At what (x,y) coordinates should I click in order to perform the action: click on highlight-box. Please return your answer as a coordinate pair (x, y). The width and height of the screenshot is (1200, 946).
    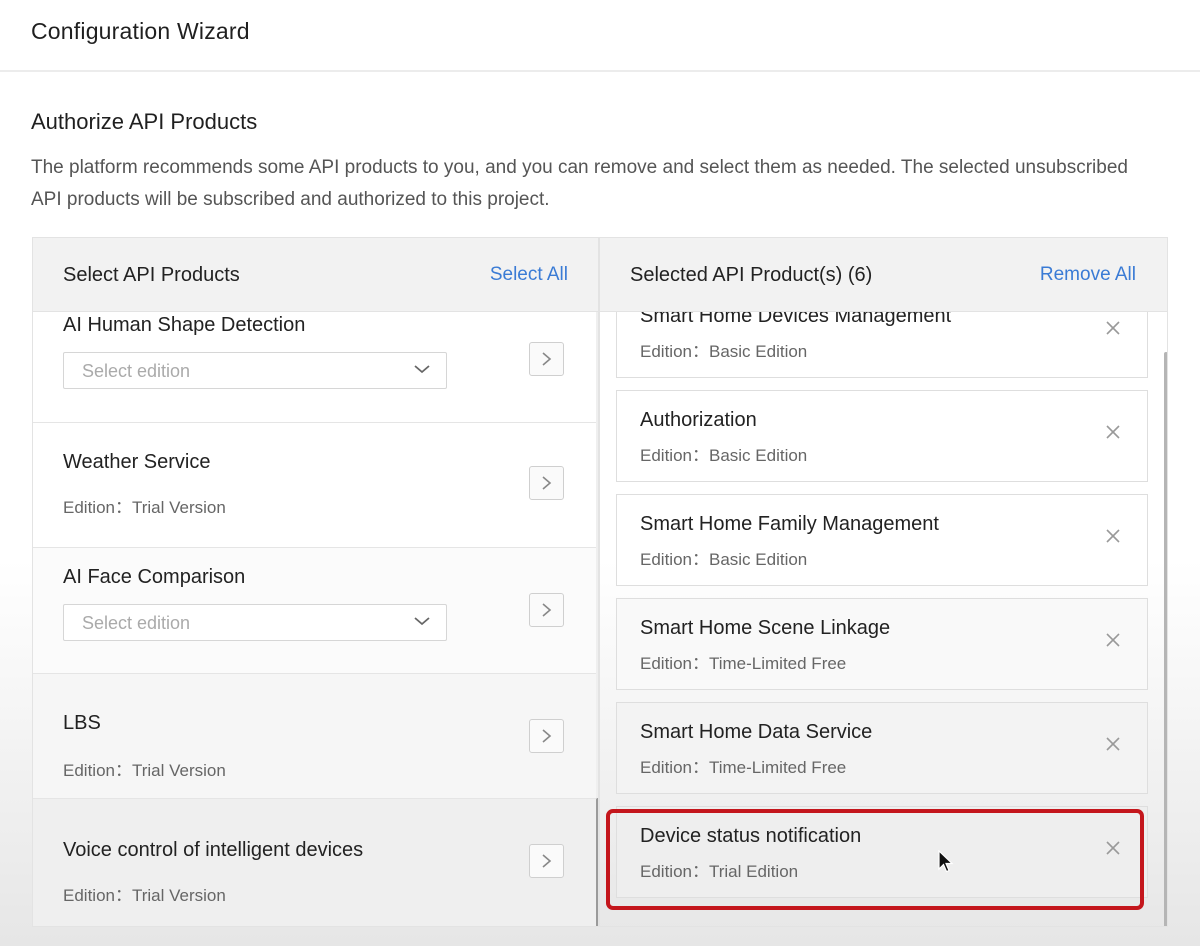
    Looking at the image, I should click on (875, 859).